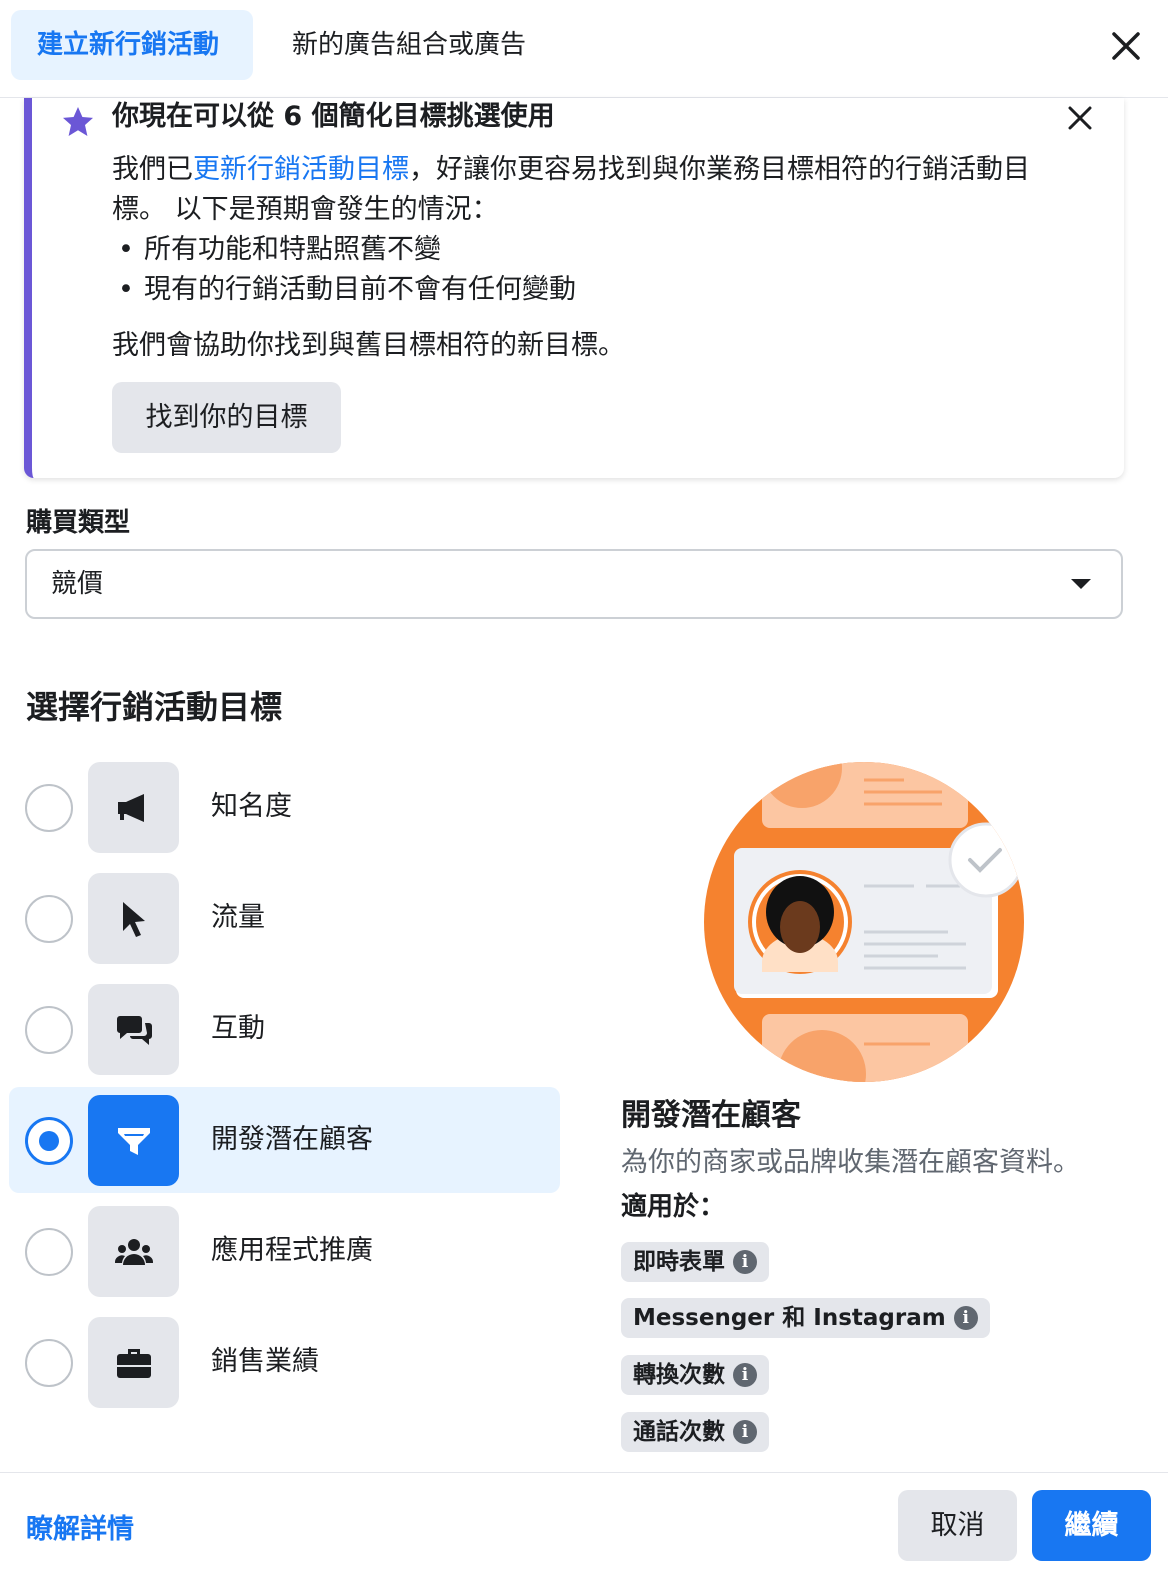  I want to click on objective-label: 互動, so click(238, 1028).